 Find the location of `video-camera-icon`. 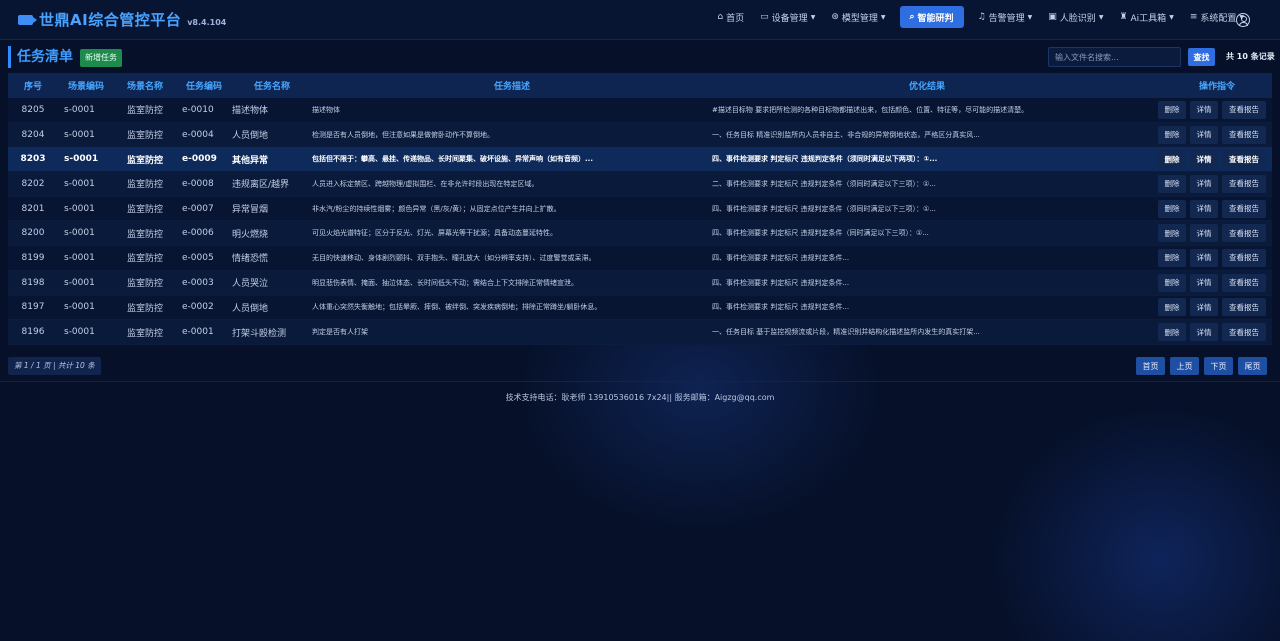

video-camera-icon is located at coordinates (27, 19).